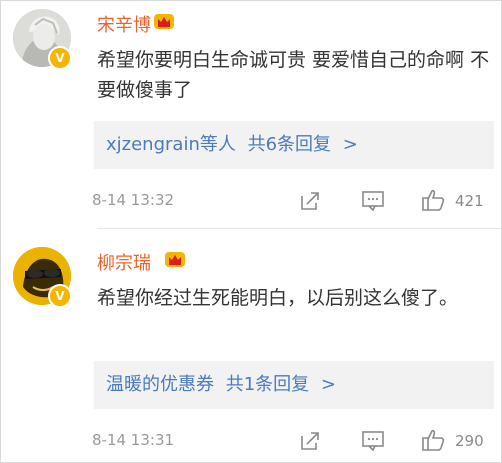  What do you see at coordinates (160, 384) in the screenshot?
I see `reply-users: 温暖的优惠券` at bounding box center [160, 384].